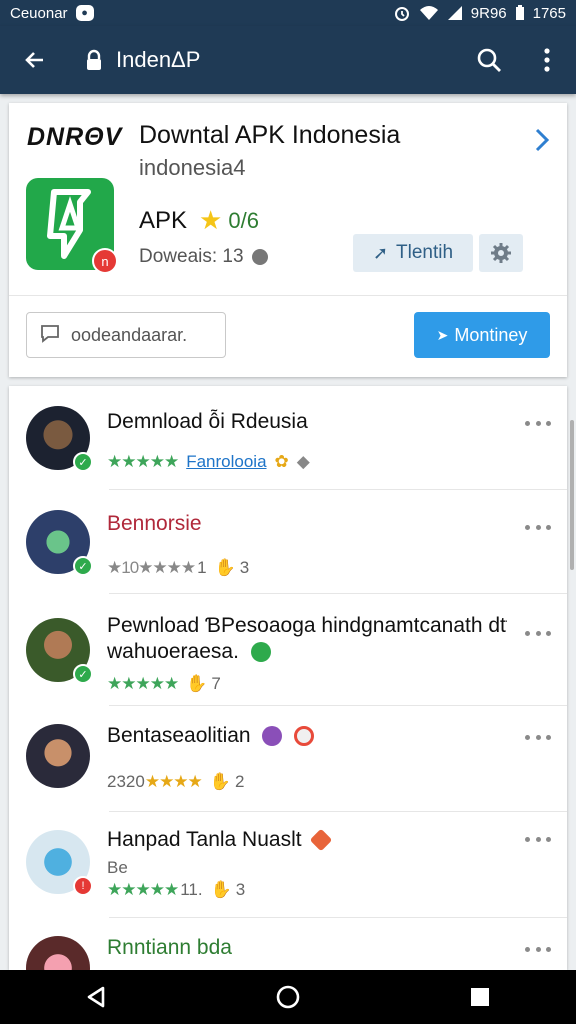 The height and width of the screenshot is (1024, 576). Describe the element at coordinates (164, 684) in the screenshot. I see `item-meta: ★★★★★ ✋ 7` at that location.